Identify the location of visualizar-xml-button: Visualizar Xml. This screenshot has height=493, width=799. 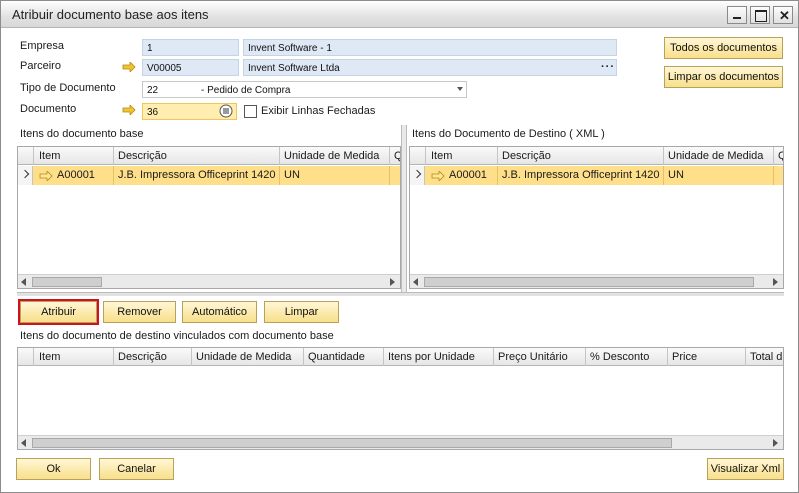
(745, 469).